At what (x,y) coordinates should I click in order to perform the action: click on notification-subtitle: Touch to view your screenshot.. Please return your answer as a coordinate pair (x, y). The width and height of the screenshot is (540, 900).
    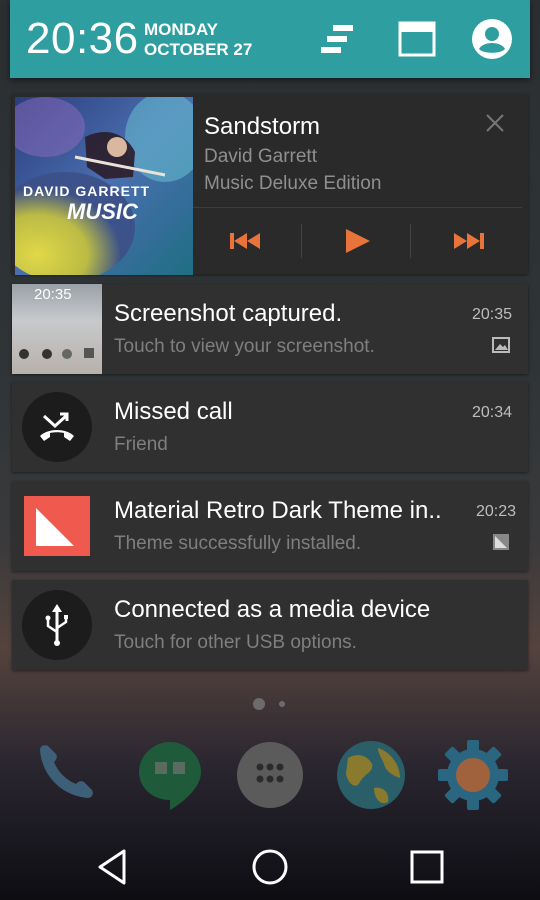
    Looking at the image, I should click on (244, 346).